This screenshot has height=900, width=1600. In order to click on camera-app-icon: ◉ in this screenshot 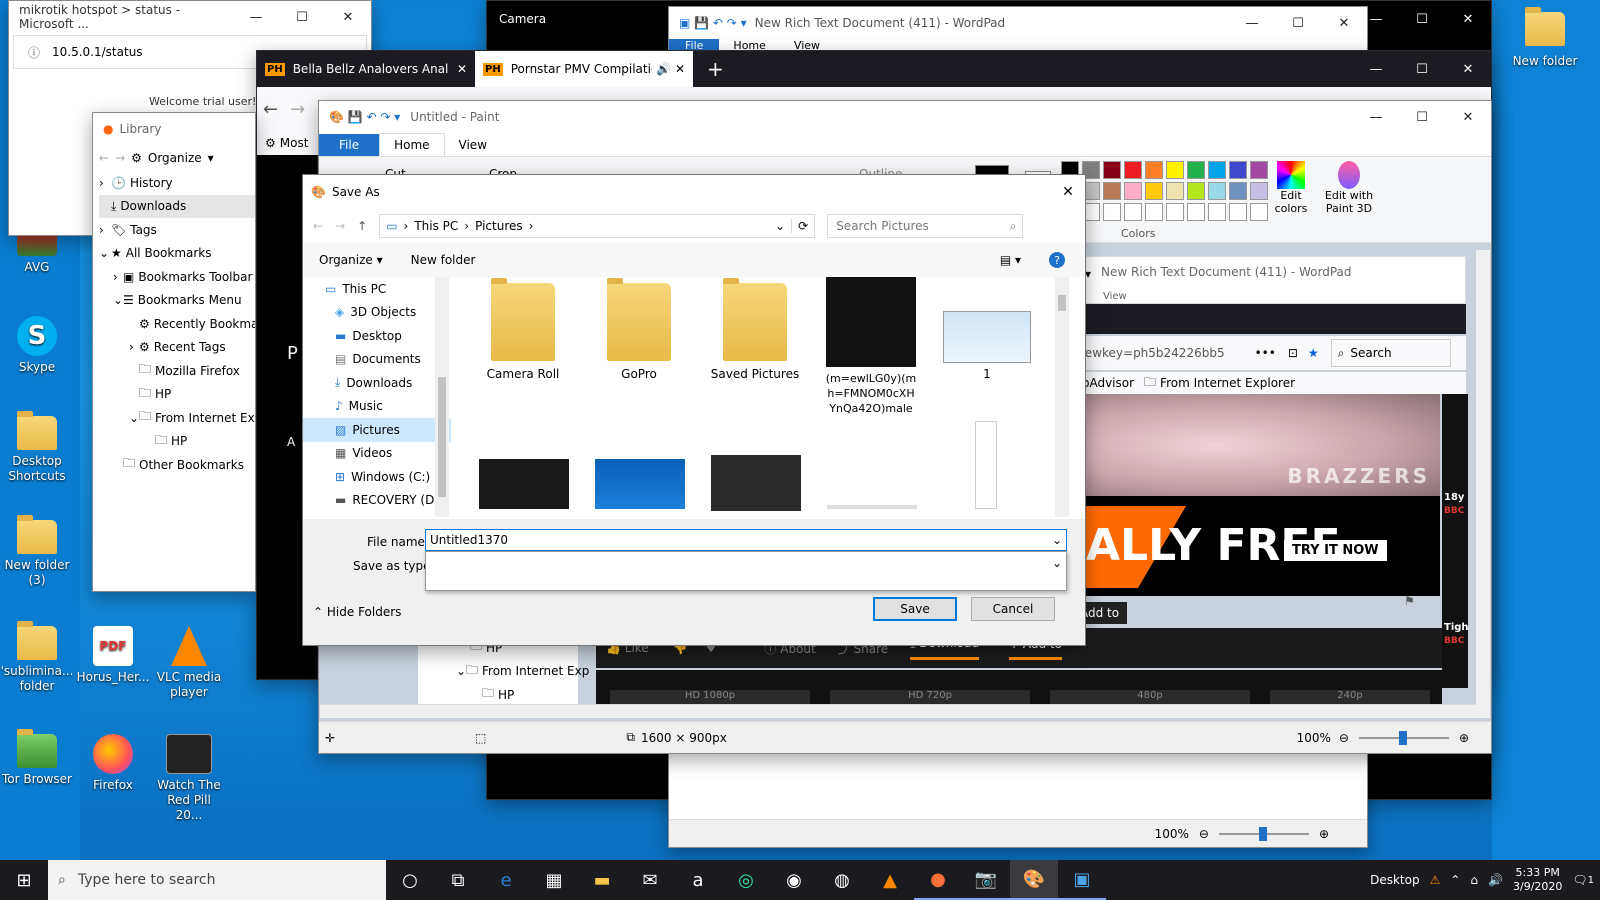, I will do `click(794, 880)`.